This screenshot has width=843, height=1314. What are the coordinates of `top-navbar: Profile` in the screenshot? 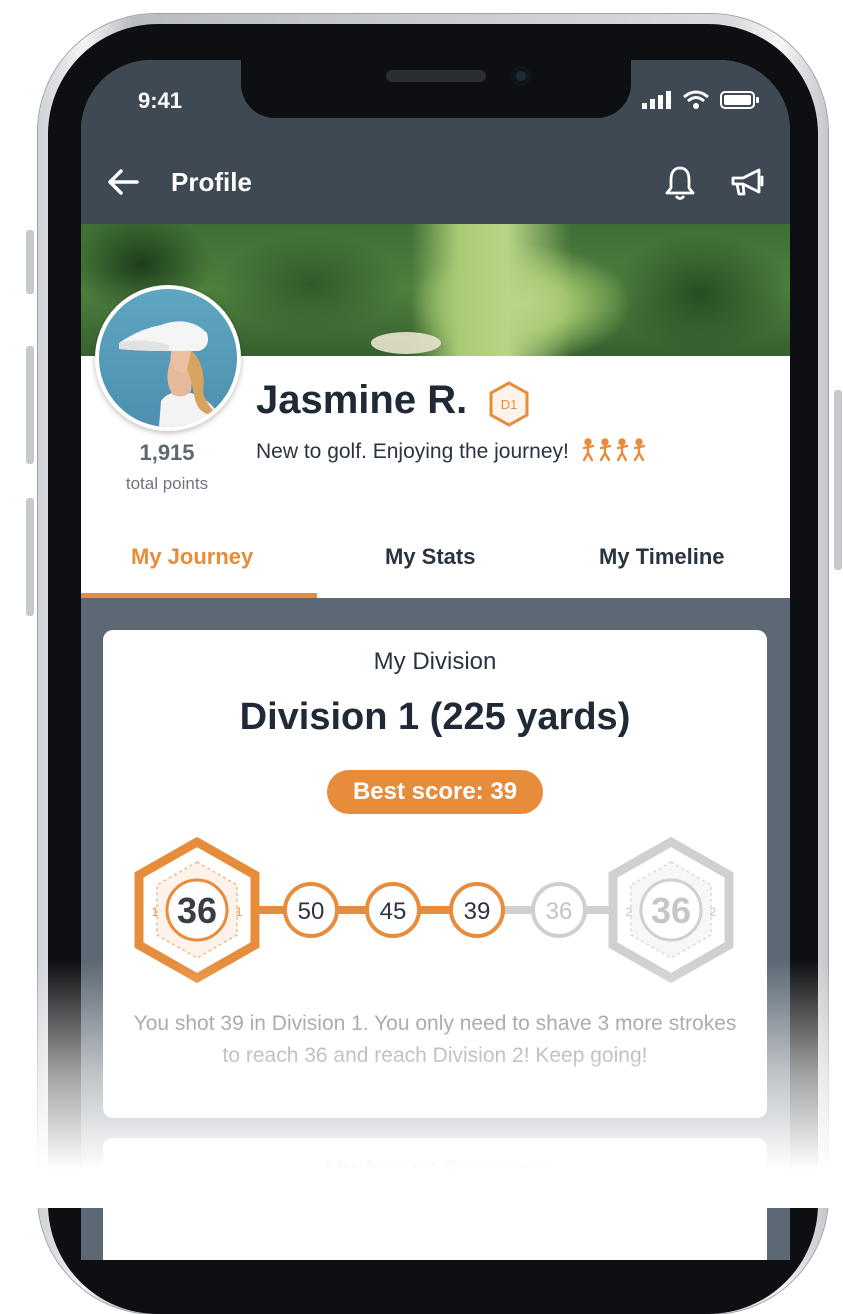 It's located at (435, 182).